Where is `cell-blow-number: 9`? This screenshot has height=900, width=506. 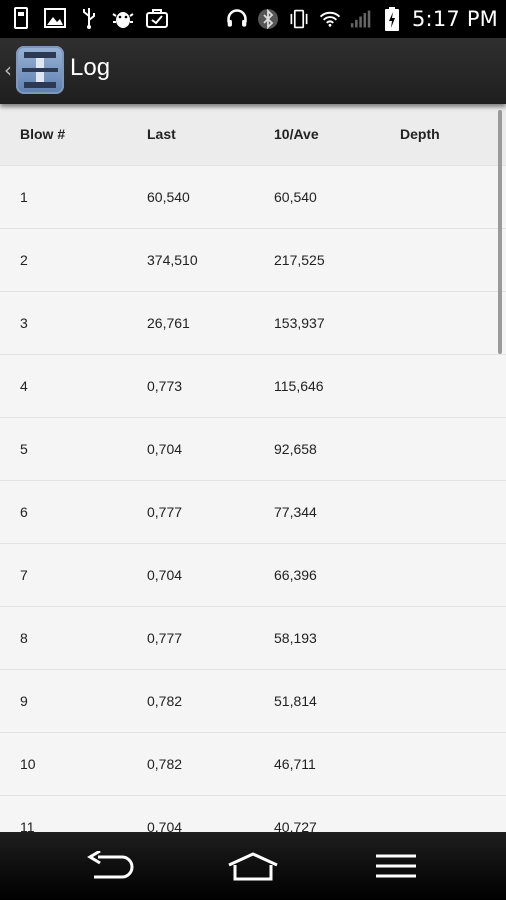 cell-blow-number: 9 is located at coordinates (24, 701).